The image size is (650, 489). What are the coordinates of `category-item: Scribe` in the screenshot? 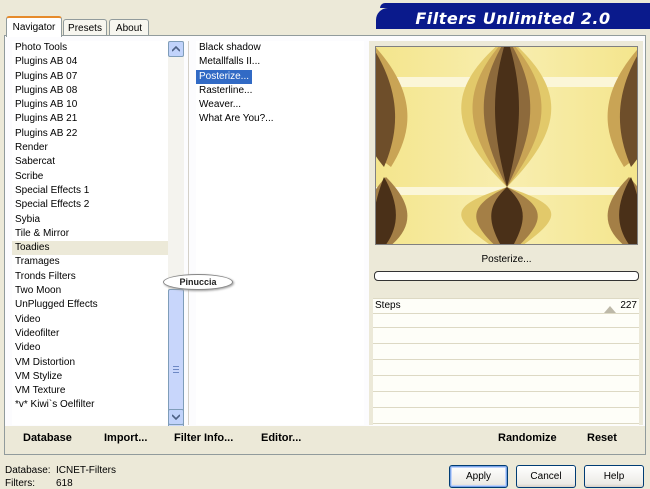 It's located at (90, 177).